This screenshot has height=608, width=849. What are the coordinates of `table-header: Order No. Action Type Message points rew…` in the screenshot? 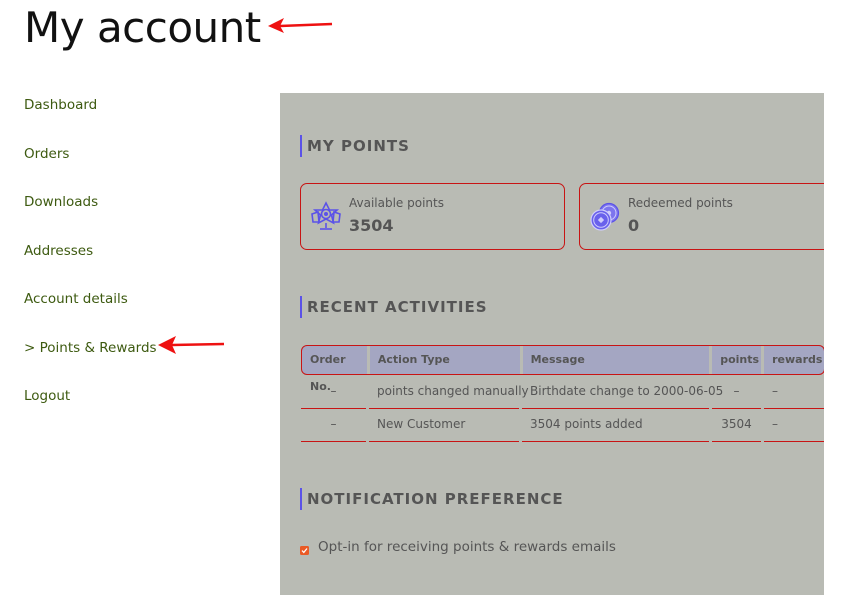 It's located at (562, 369).